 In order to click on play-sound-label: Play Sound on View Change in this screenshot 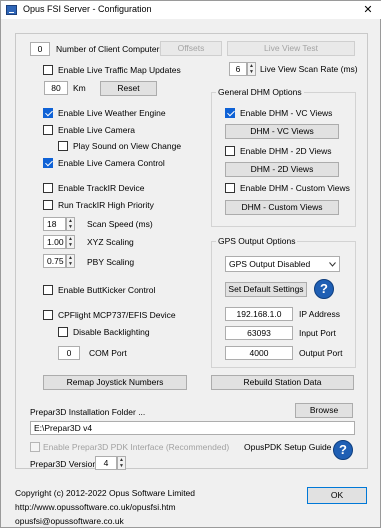, I will do `click(127, 146)`.